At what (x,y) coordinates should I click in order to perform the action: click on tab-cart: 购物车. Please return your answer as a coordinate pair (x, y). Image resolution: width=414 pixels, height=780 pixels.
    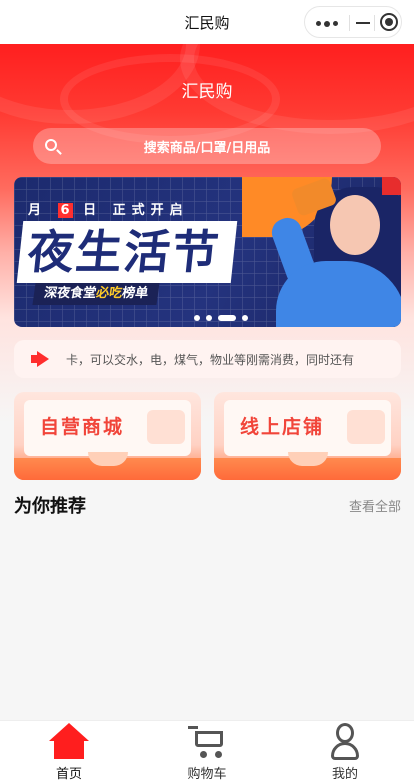
    Looking at the image, I should click on (207, 750).